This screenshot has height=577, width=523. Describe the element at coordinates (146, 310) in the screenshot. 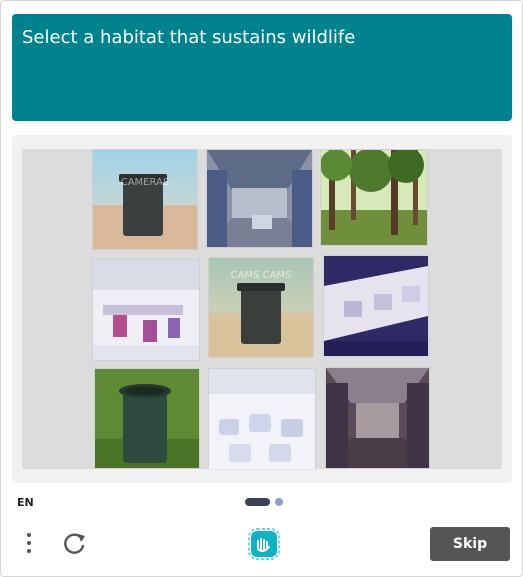

I see `grid-tile-factory-white` at that location.